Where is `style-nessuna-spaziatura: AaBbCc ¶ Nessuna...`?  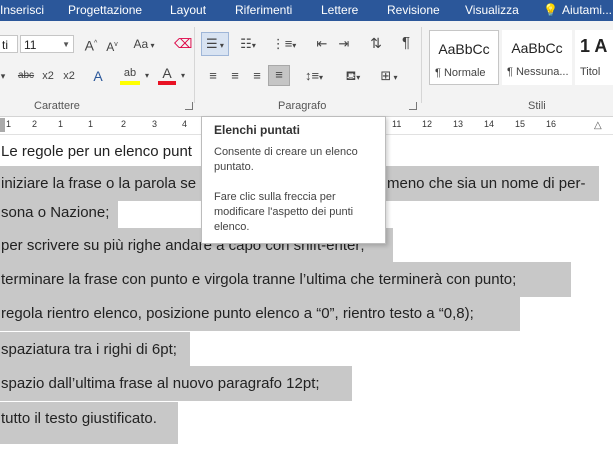 style-nessuna-spaziatura: AaBbCc ¶ Nessuna... is located at coordinates (537, 57).